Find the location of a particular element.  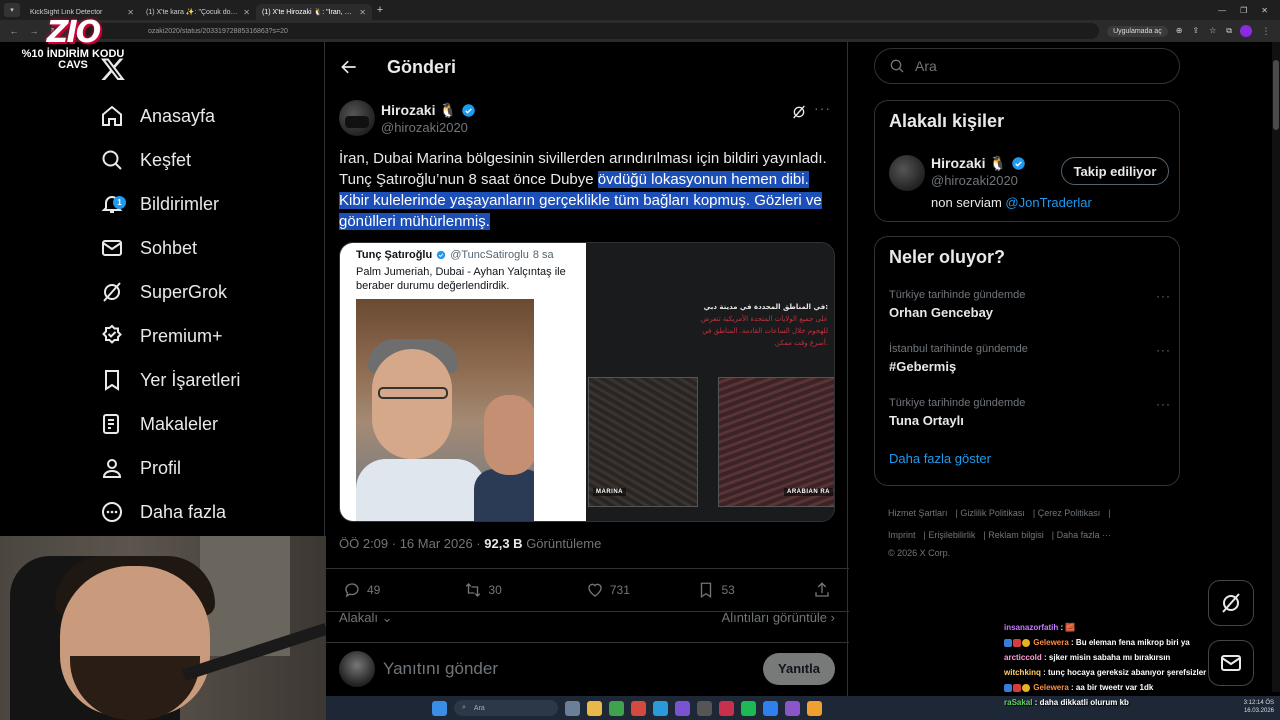

profile-avatar is located at coordinates (1246, 31).